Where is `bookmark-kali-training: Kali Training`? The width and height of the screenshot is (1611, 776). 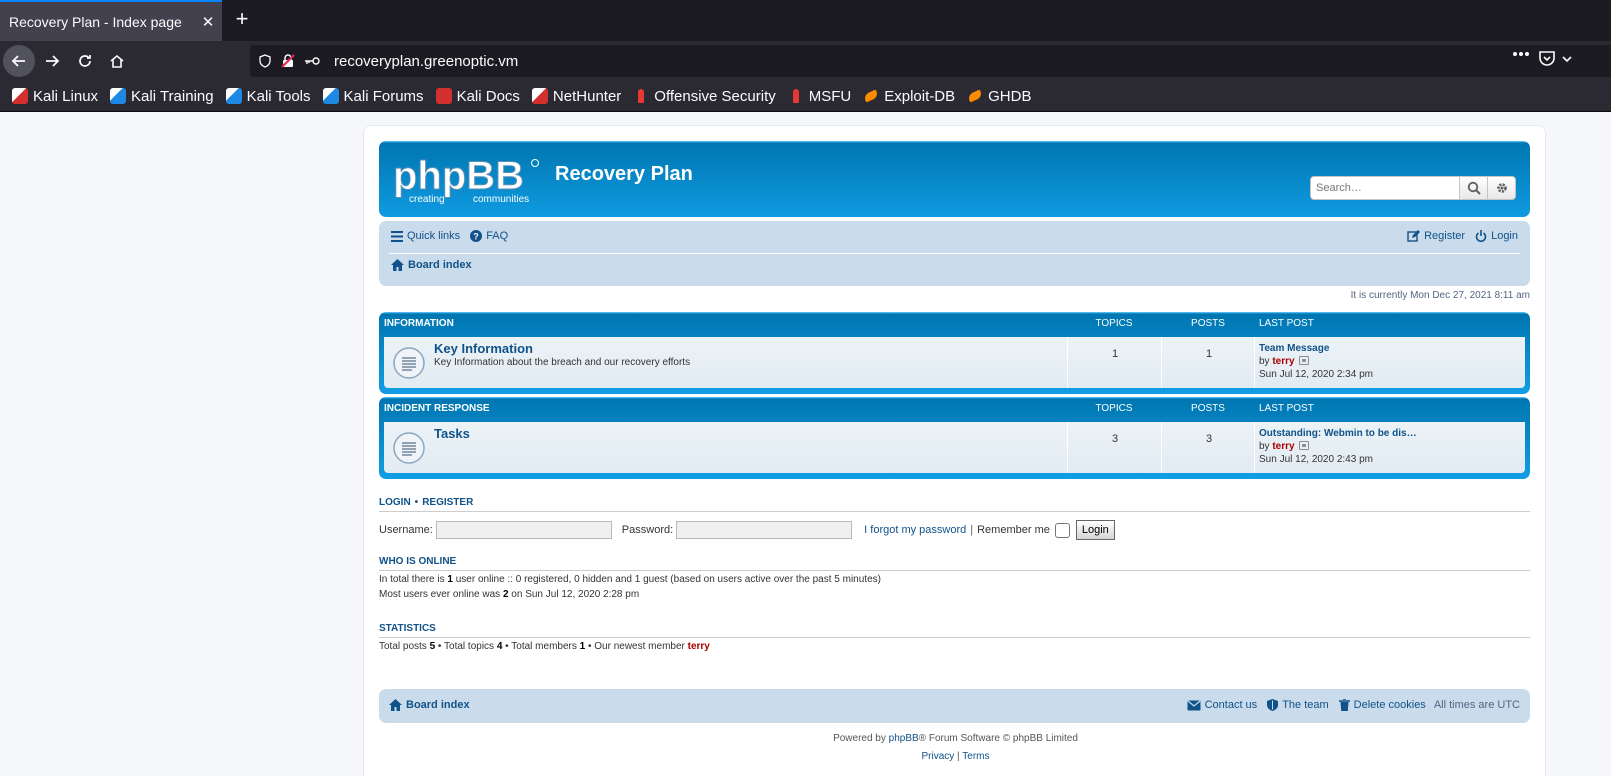 bookmark-kali-training: Kali Training is located at coordinates (162, 96).